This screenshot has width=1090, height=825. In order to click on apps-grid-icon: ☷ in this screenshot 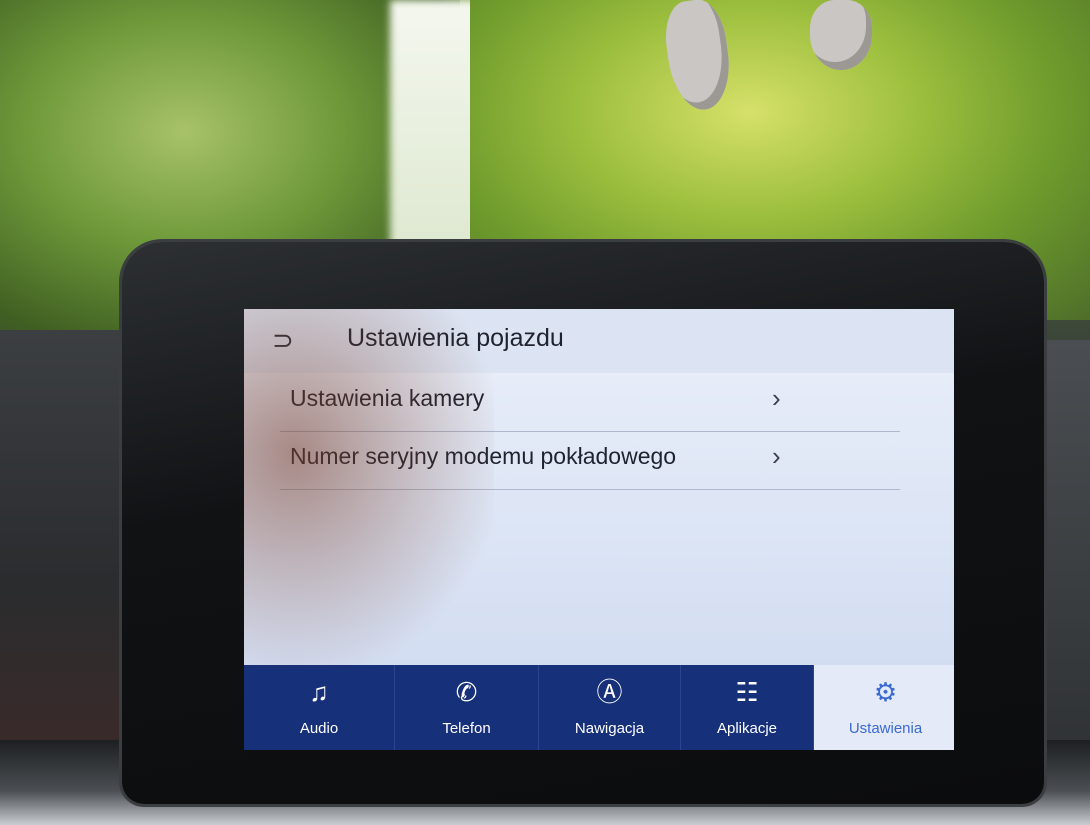, I will do `click(747, 692)`.